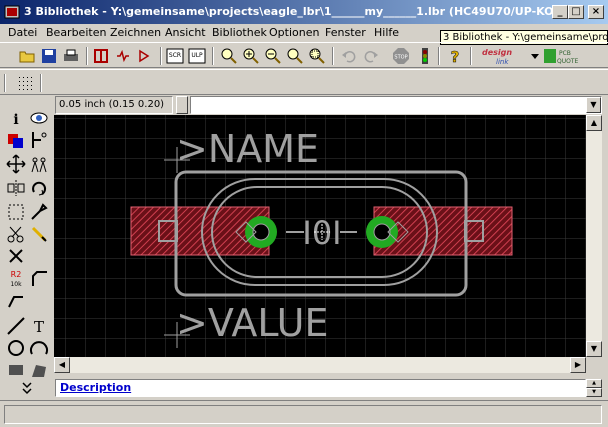  I want to click on value-label: >VALUE, so click(252, 323).